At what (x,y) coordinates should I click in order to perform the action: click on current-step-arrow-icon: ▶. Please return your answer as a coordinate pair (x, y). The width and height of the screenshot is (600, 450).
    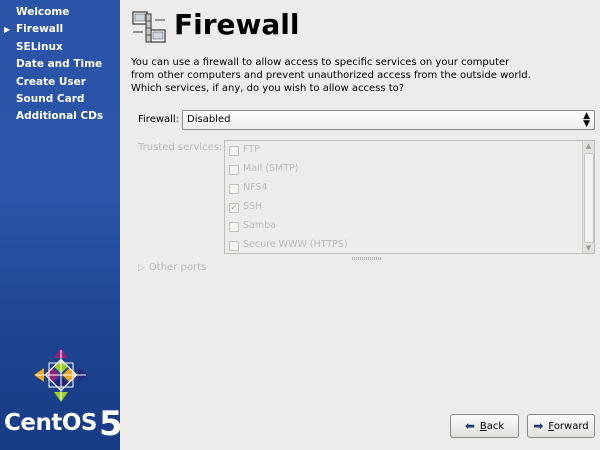
    Looking at the image, I should click on (7, 30).